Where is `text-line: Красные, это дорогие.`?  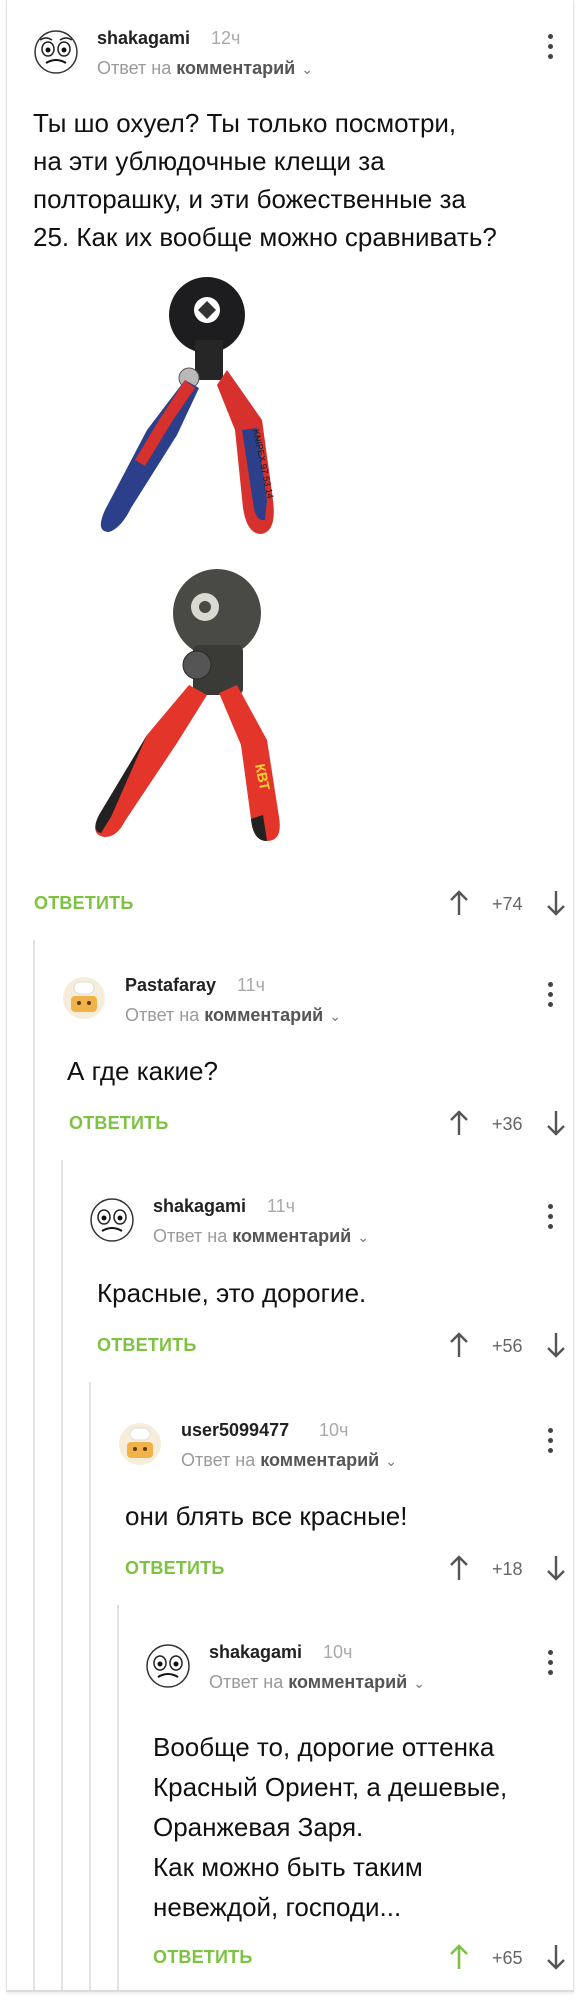
text-line: Красные, это дорогие. is located at coordinates (232, 1293).